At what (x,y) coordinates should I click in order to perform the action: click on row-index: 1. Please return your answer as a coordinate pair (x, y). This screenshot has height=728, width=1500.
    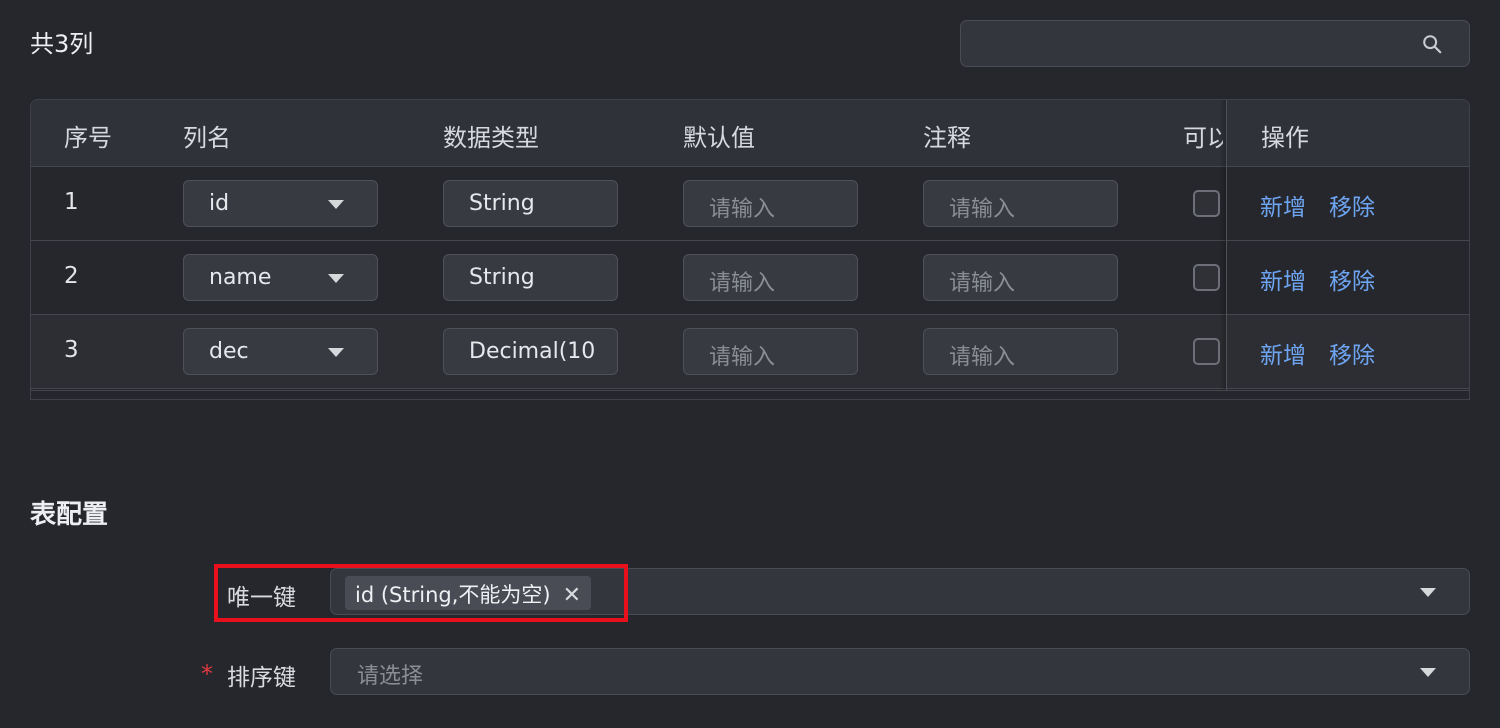
    Looking at the image, I should click on (71, 202).